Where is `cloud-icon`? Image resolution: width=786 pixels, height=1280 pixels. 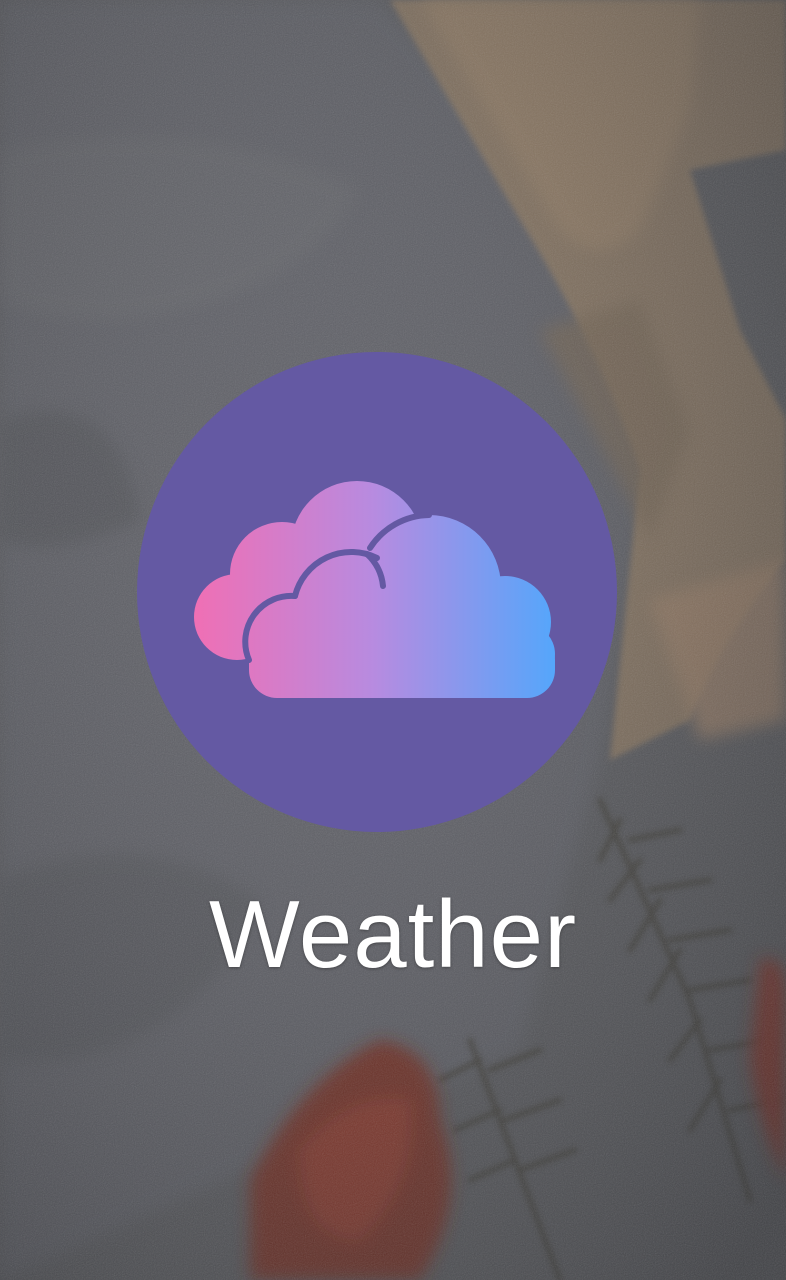 cloud-icon is located at coordinates (374, 589).